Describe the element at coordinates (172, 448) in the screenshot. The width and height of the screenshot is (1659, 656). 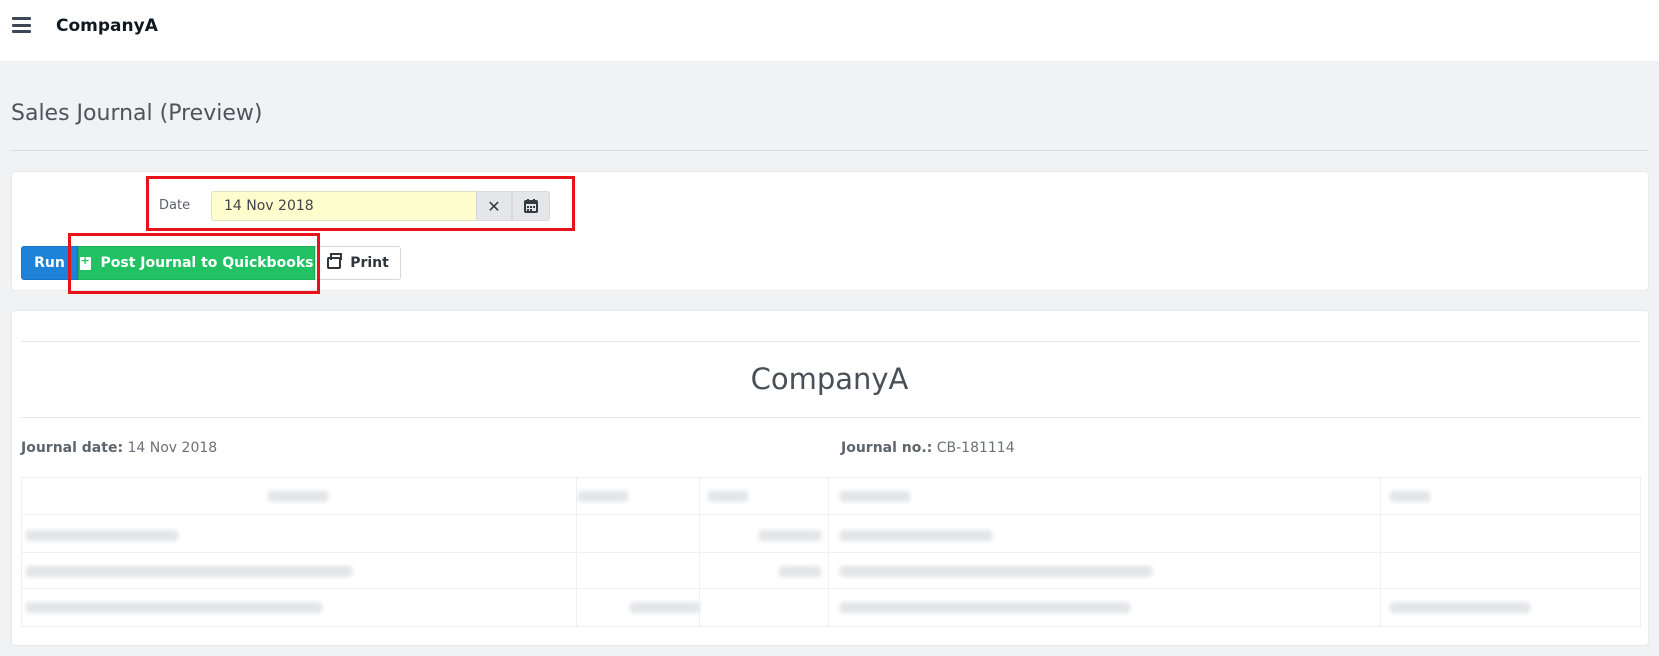
I see `journal-date-value: 14 Nov 2018` at that location.